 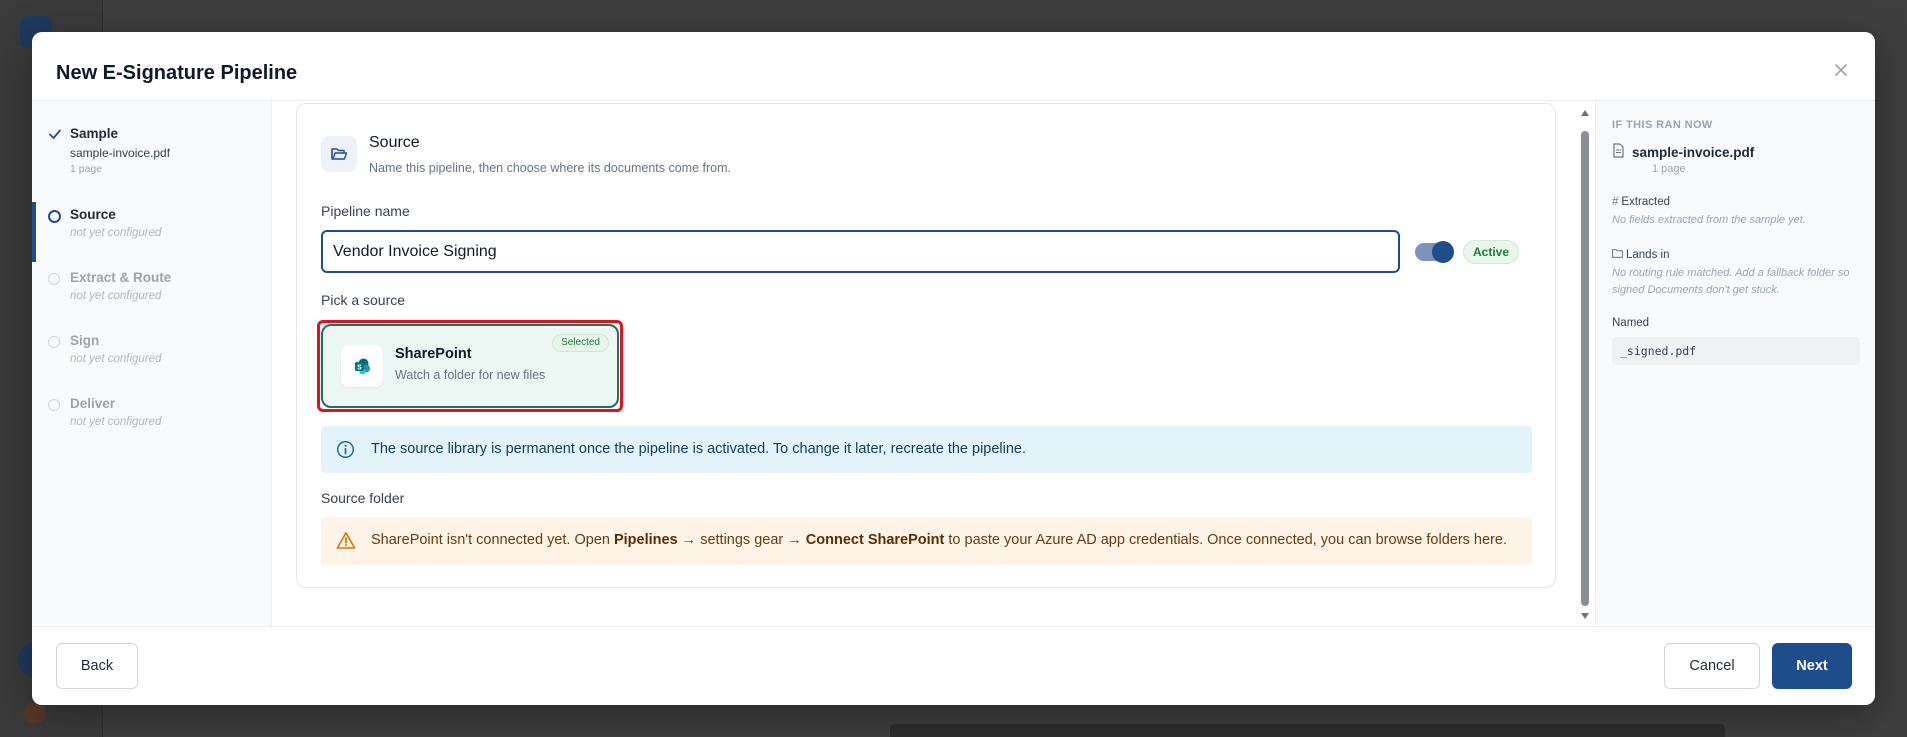 What do you see at coordinates (85, 340) in the screenshot?
I see `step-name: Sign` at bounding box center [85, 340].